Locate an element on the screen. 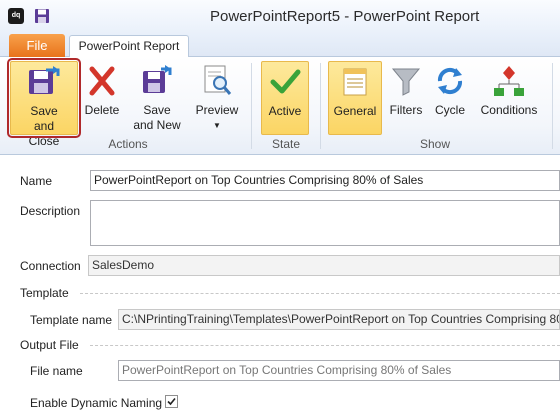 This screenshot has height=420, width=560. tab-file: File is located at coordinates (37, 45).